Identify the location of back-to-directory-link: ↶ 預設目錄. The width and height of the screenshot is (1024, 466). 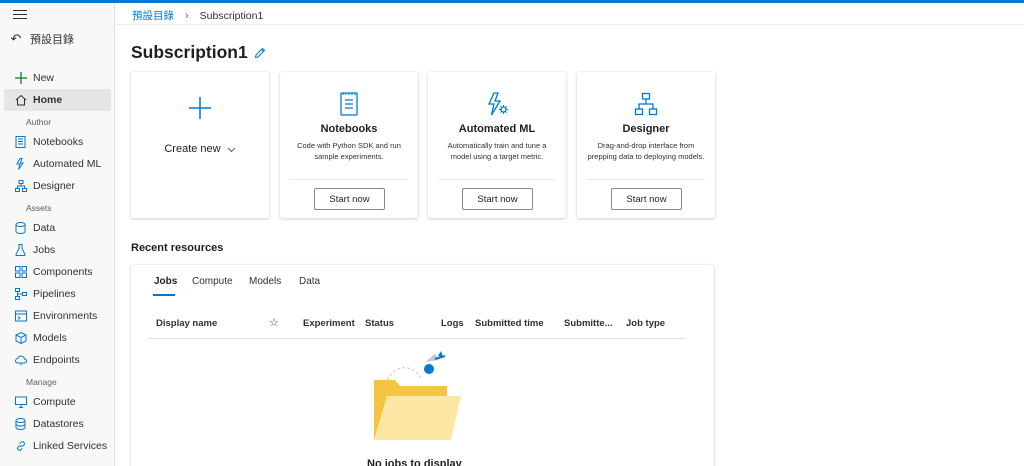
(41, 39).